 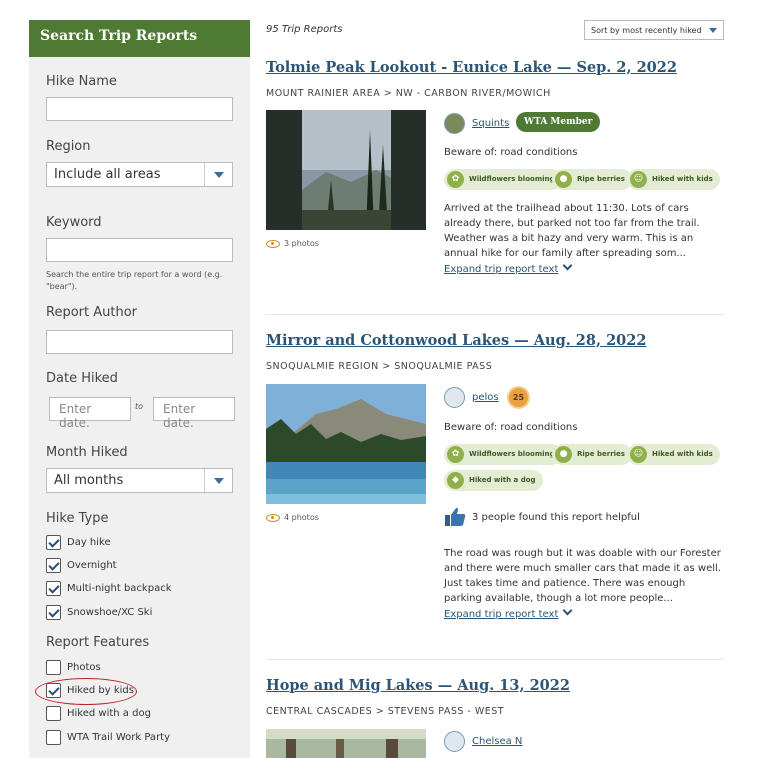 I want to click on lake-photo, so click(x=346, y=444).